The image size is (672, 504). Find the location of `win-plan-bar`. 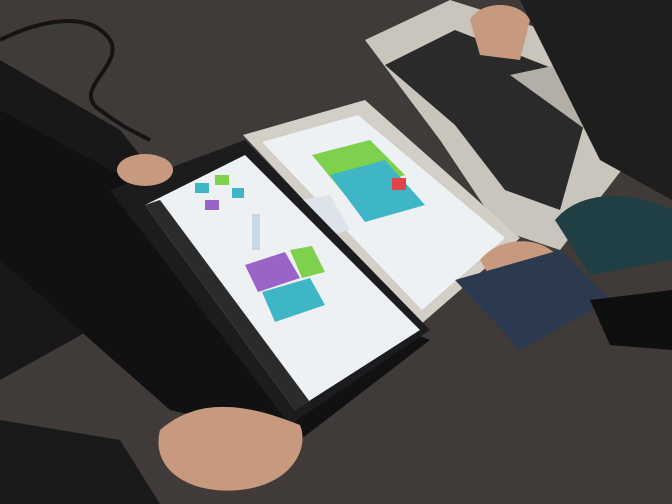

win-plan-bar is located at coordinates (256, 232).